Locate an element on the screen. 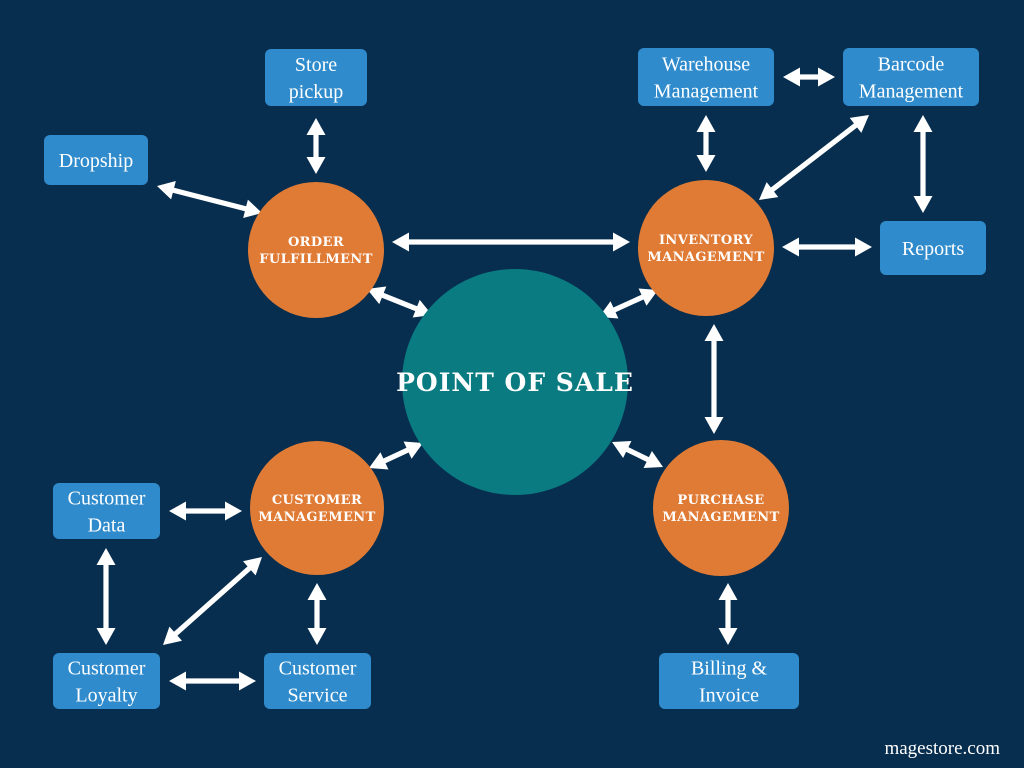  node-box-customer-service: Customer Service is located at coordinates (317, 681).